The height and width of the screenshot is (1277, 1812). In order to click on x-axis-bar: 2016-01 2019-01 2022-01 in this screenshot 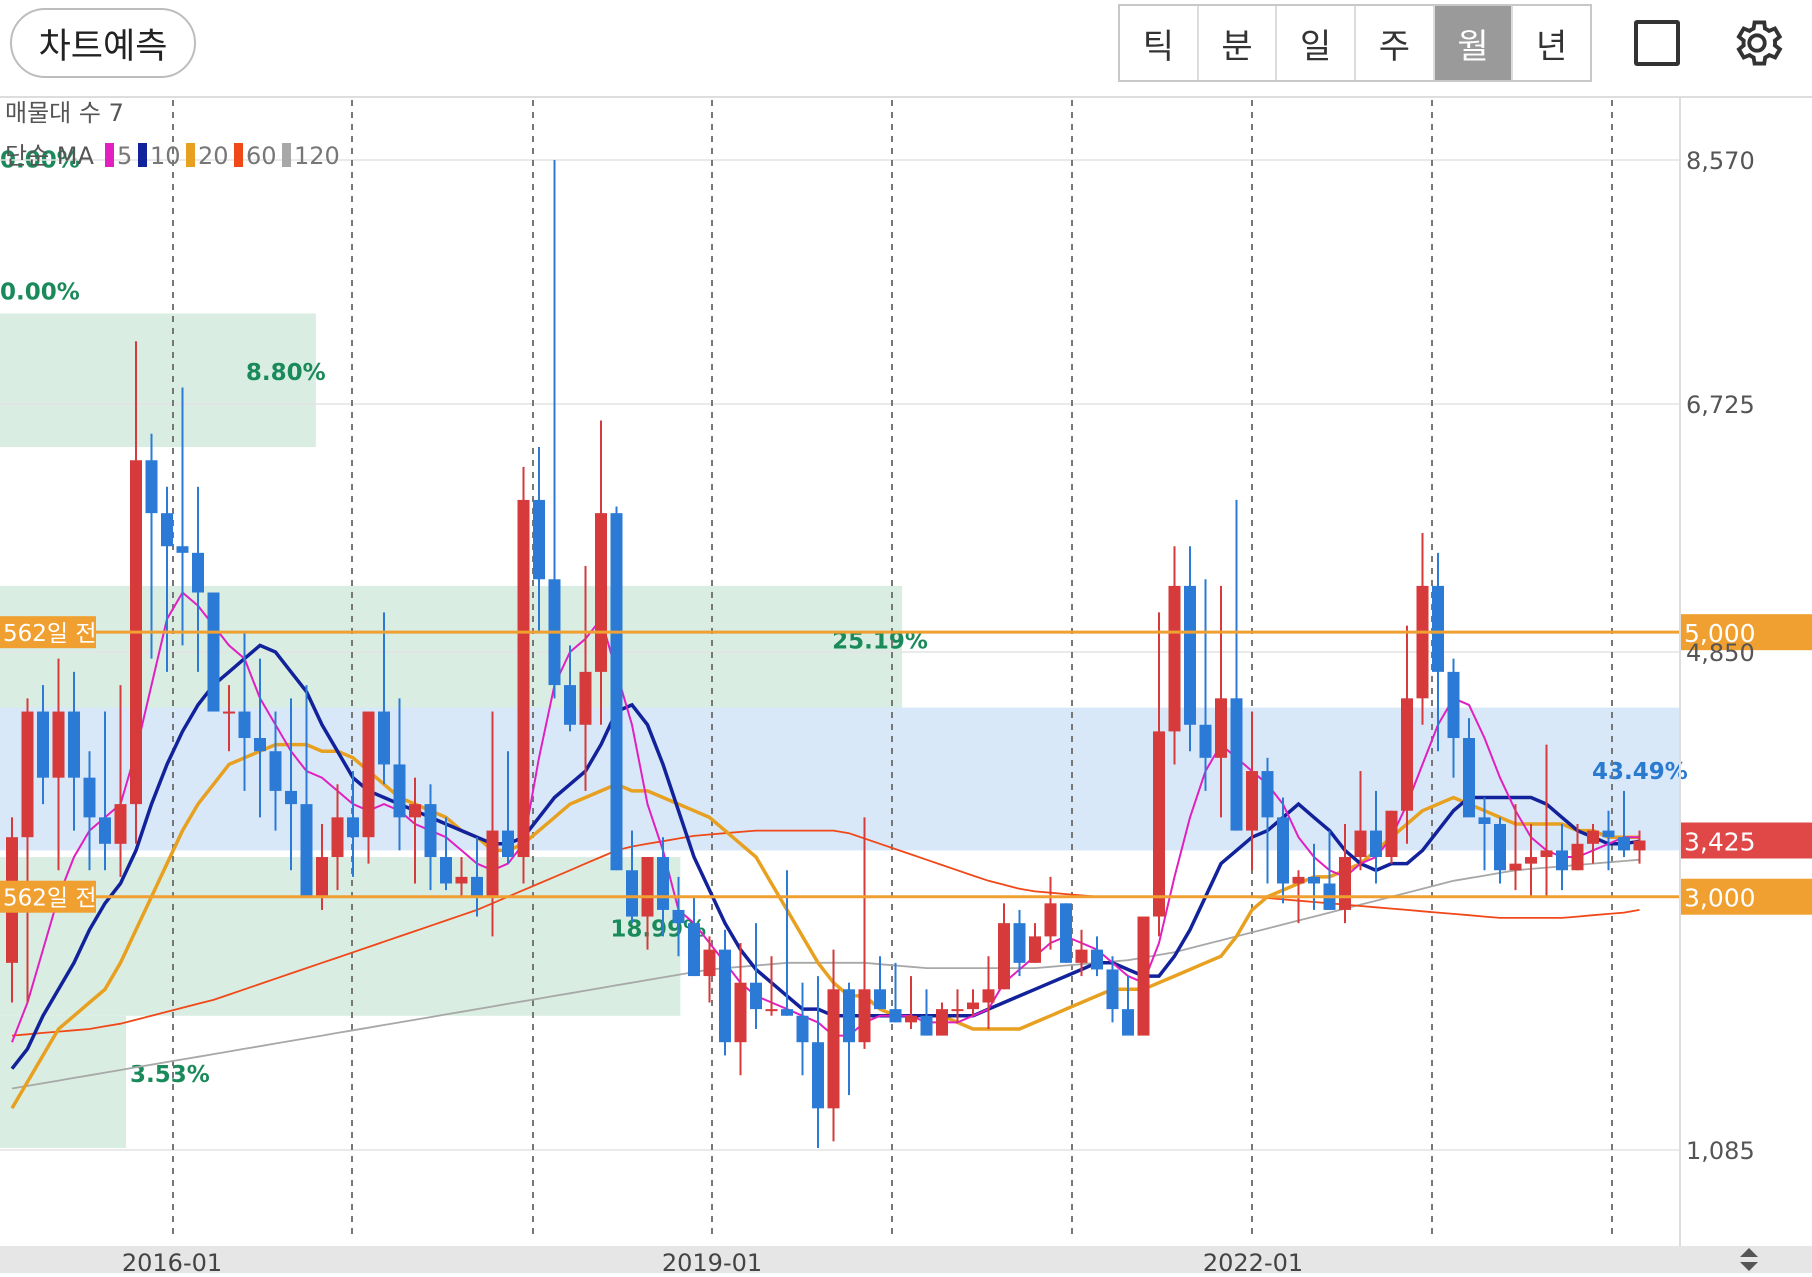, I will do `click(906, 1261)`.